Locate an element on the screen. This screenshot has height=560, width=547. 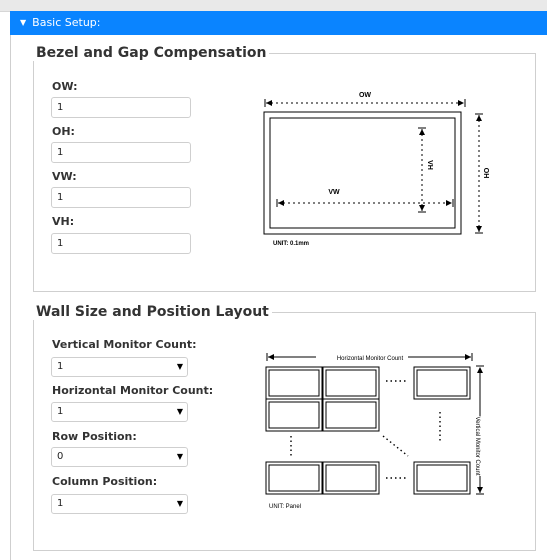
column-position-value: 1 is located at coordinates (60, 503).